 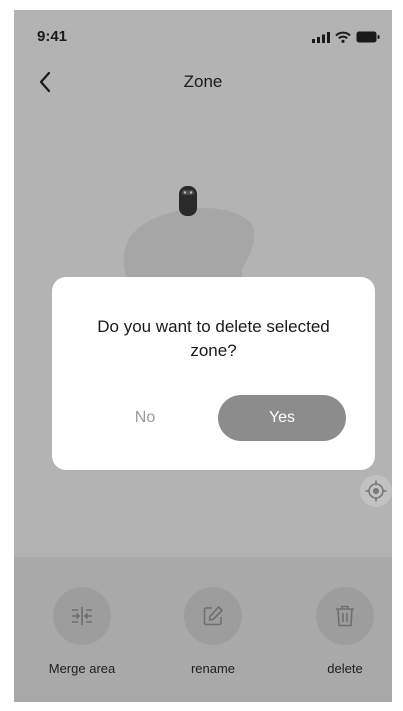 What do you see at coordinates (282, 418) in the screenshot?
I see `yes-button: Yes` at bounding box center [282, 418].